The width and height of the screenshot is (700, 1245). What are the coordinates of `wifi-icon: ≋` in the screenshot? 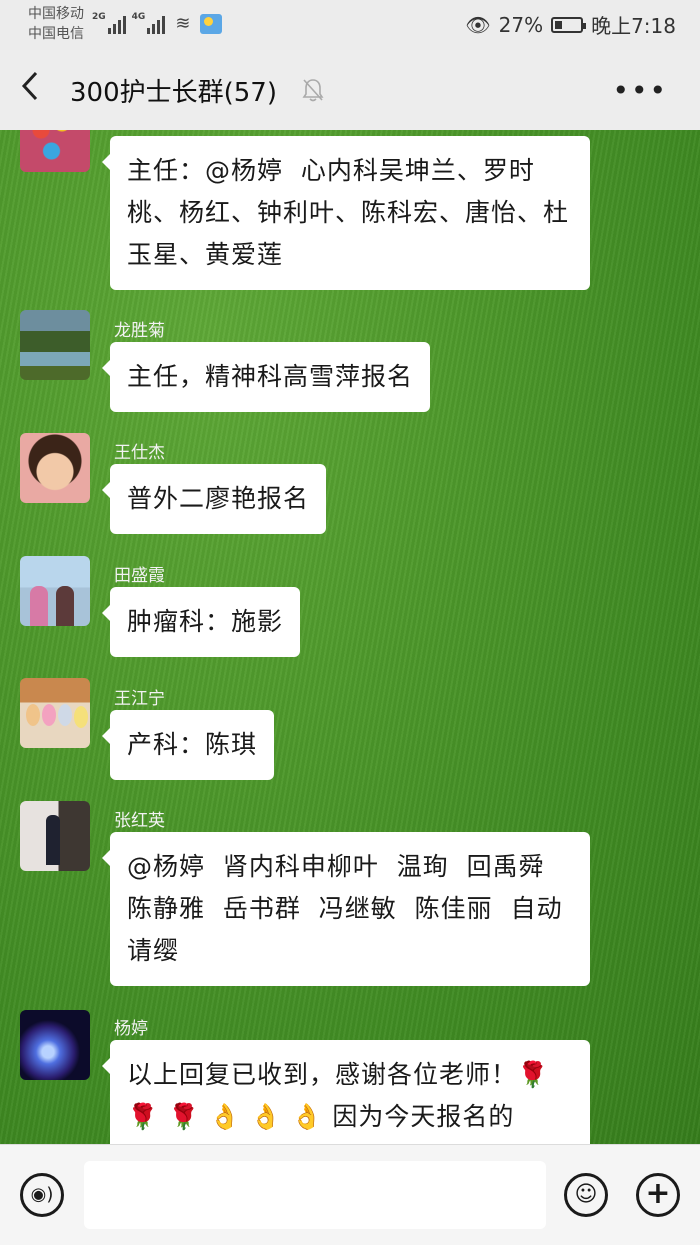 It's located at (183, 23).